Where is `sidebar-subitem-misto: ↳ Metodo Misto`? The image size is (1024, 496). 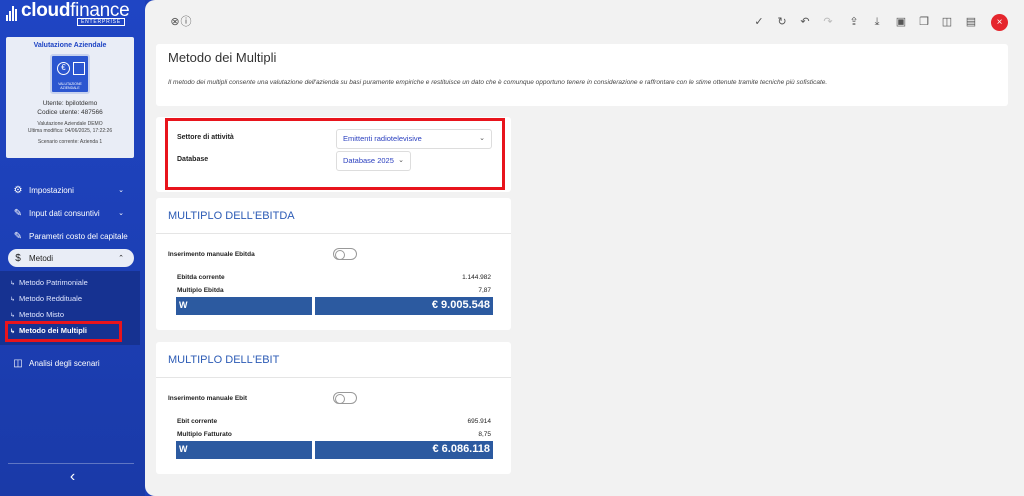 sidebar-subitem-misto: ↳ Metodo Misto is located at coordinates (37, 315).